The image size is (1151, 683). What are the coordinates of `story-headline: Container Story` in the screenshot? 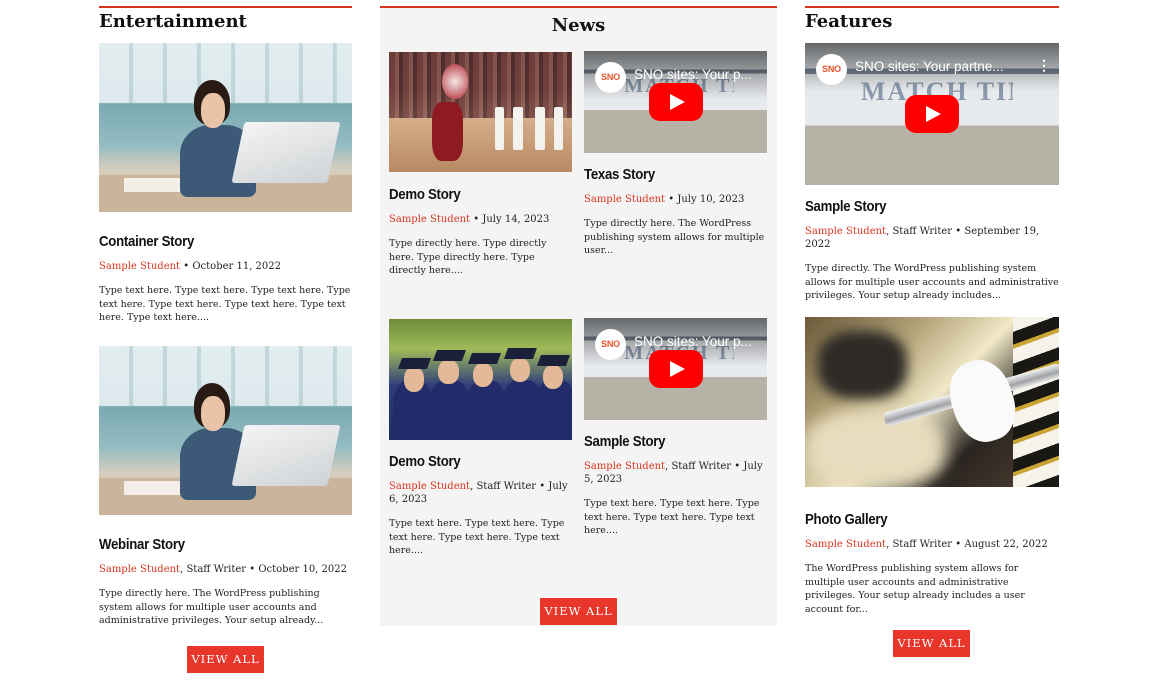 It's located at (210, 241).